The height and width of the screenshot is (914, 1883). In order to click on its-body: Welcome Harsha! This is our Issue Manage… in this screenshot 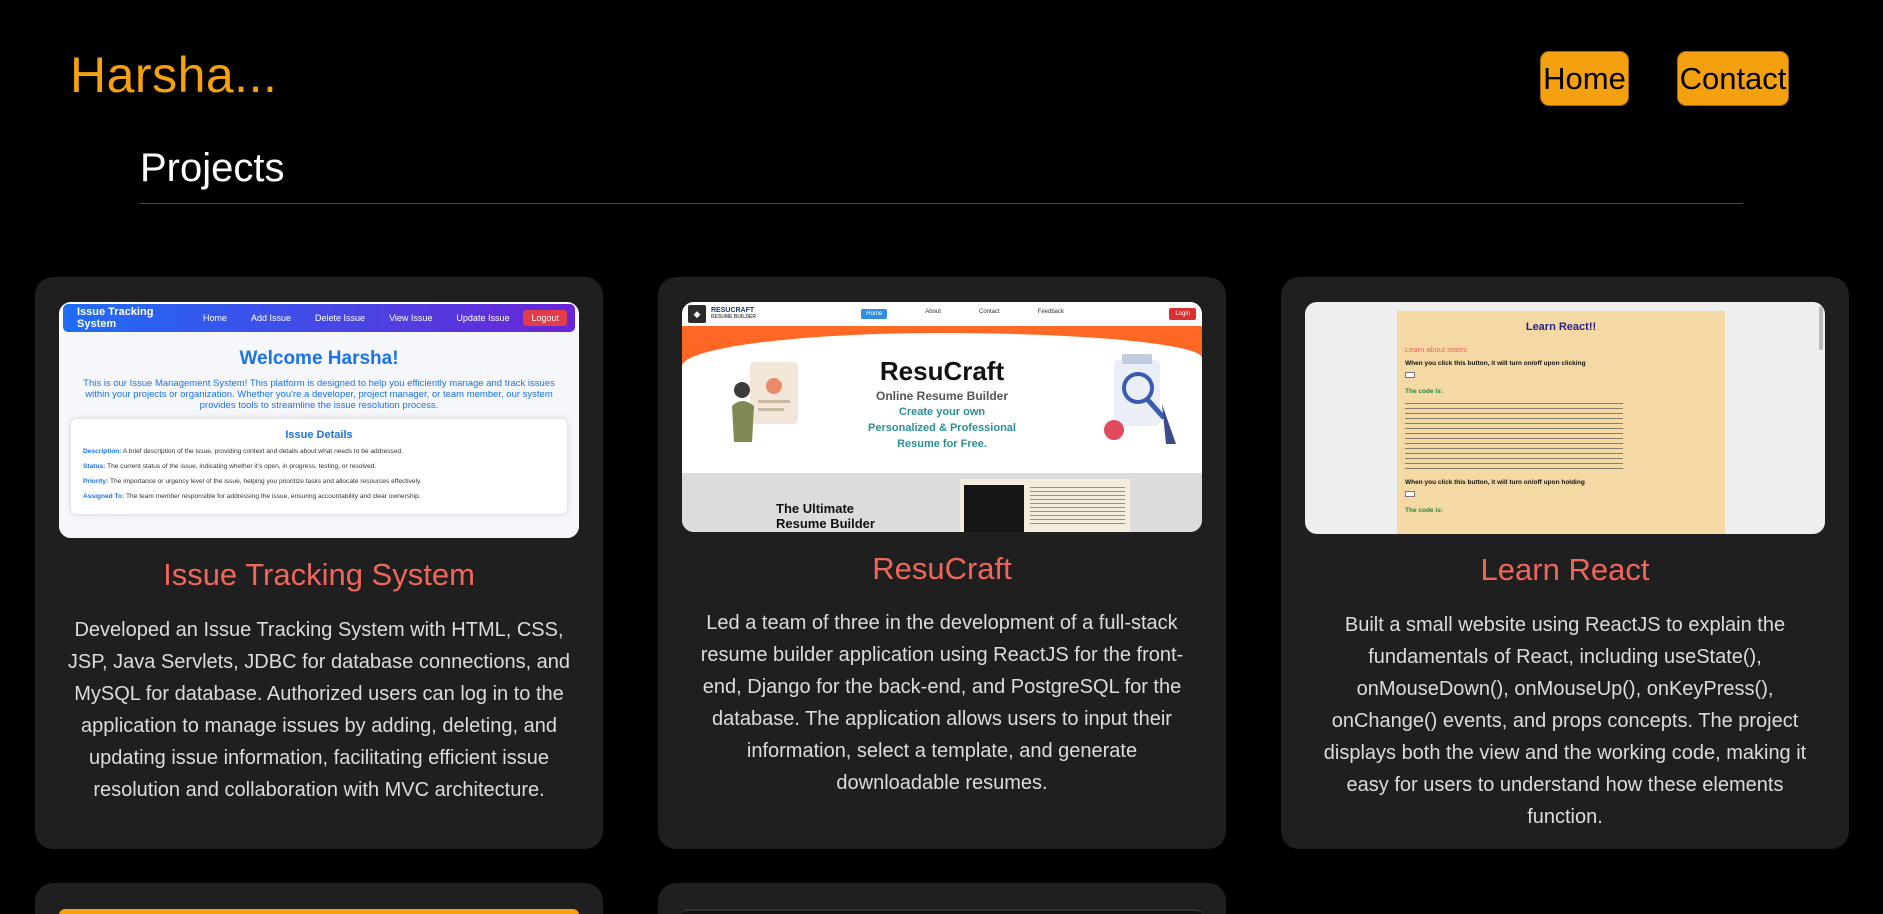, I will do `click(319, 435)`.